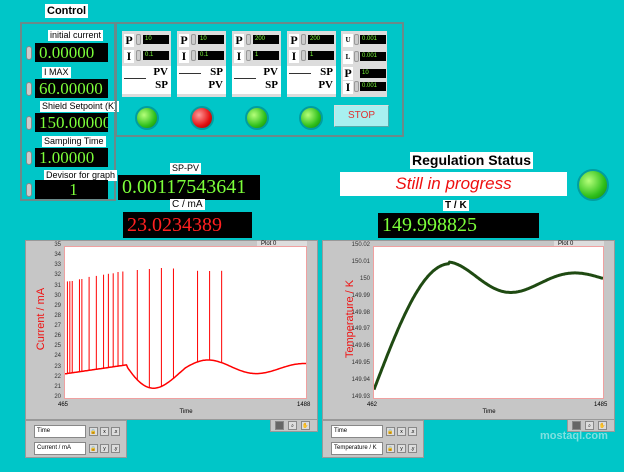 Image resolution: width=624 pixels, height=472 pixels. What do you see at coordinates (311, 64) in the screenshot?
I see `pid-subpanel: P 200 I 1 SP PV` at bounding box center [311, 64].